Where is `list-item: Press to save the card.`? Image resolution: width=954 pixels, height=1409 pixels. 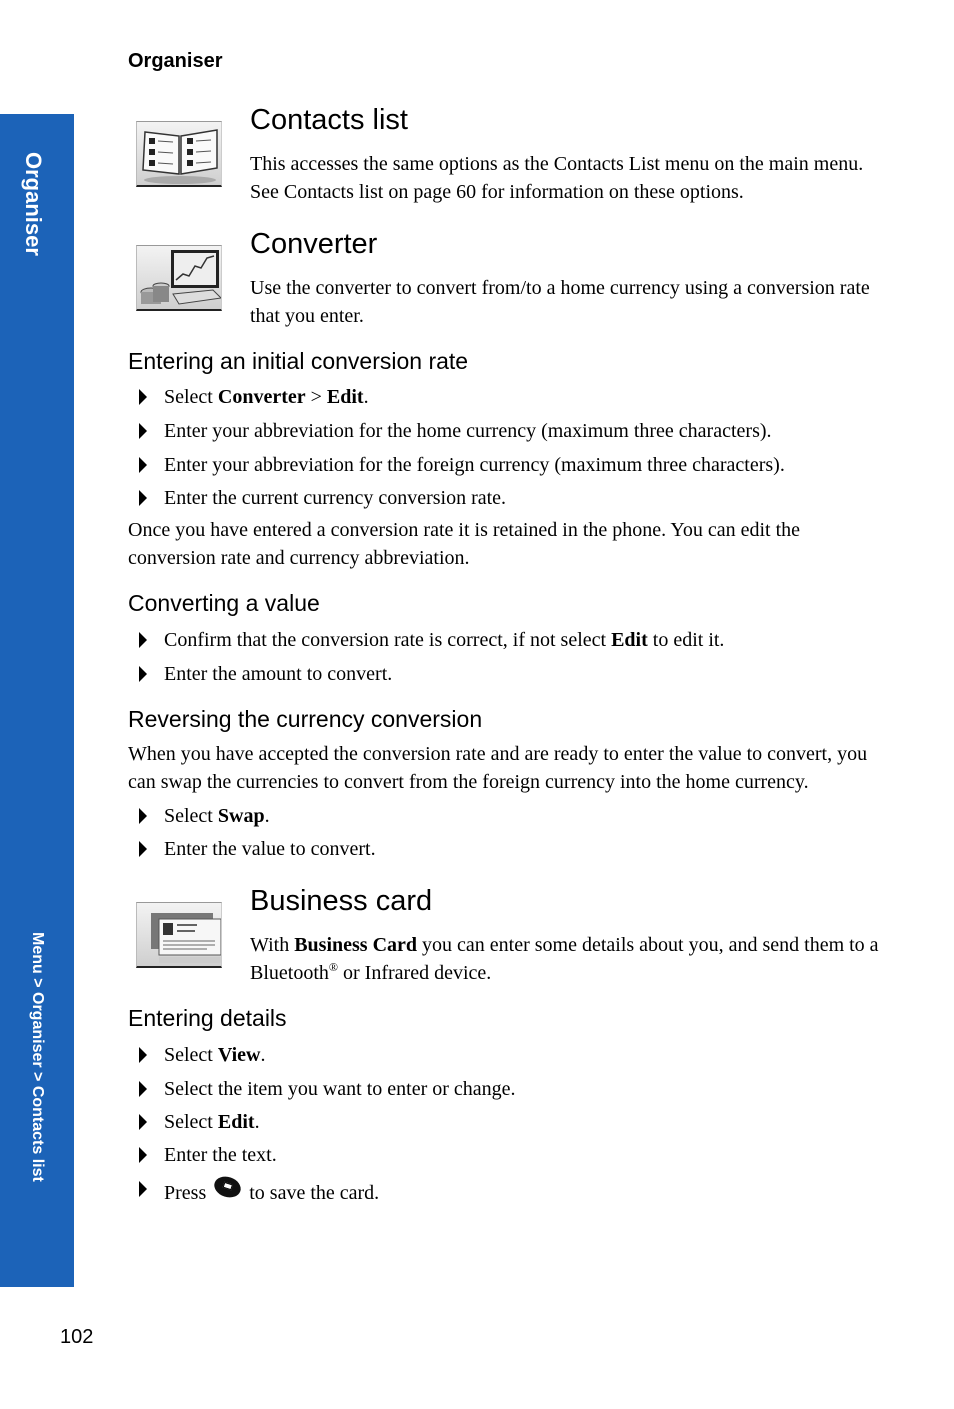
list-item: Press to save the card. is located at coordinates (253, 1189).